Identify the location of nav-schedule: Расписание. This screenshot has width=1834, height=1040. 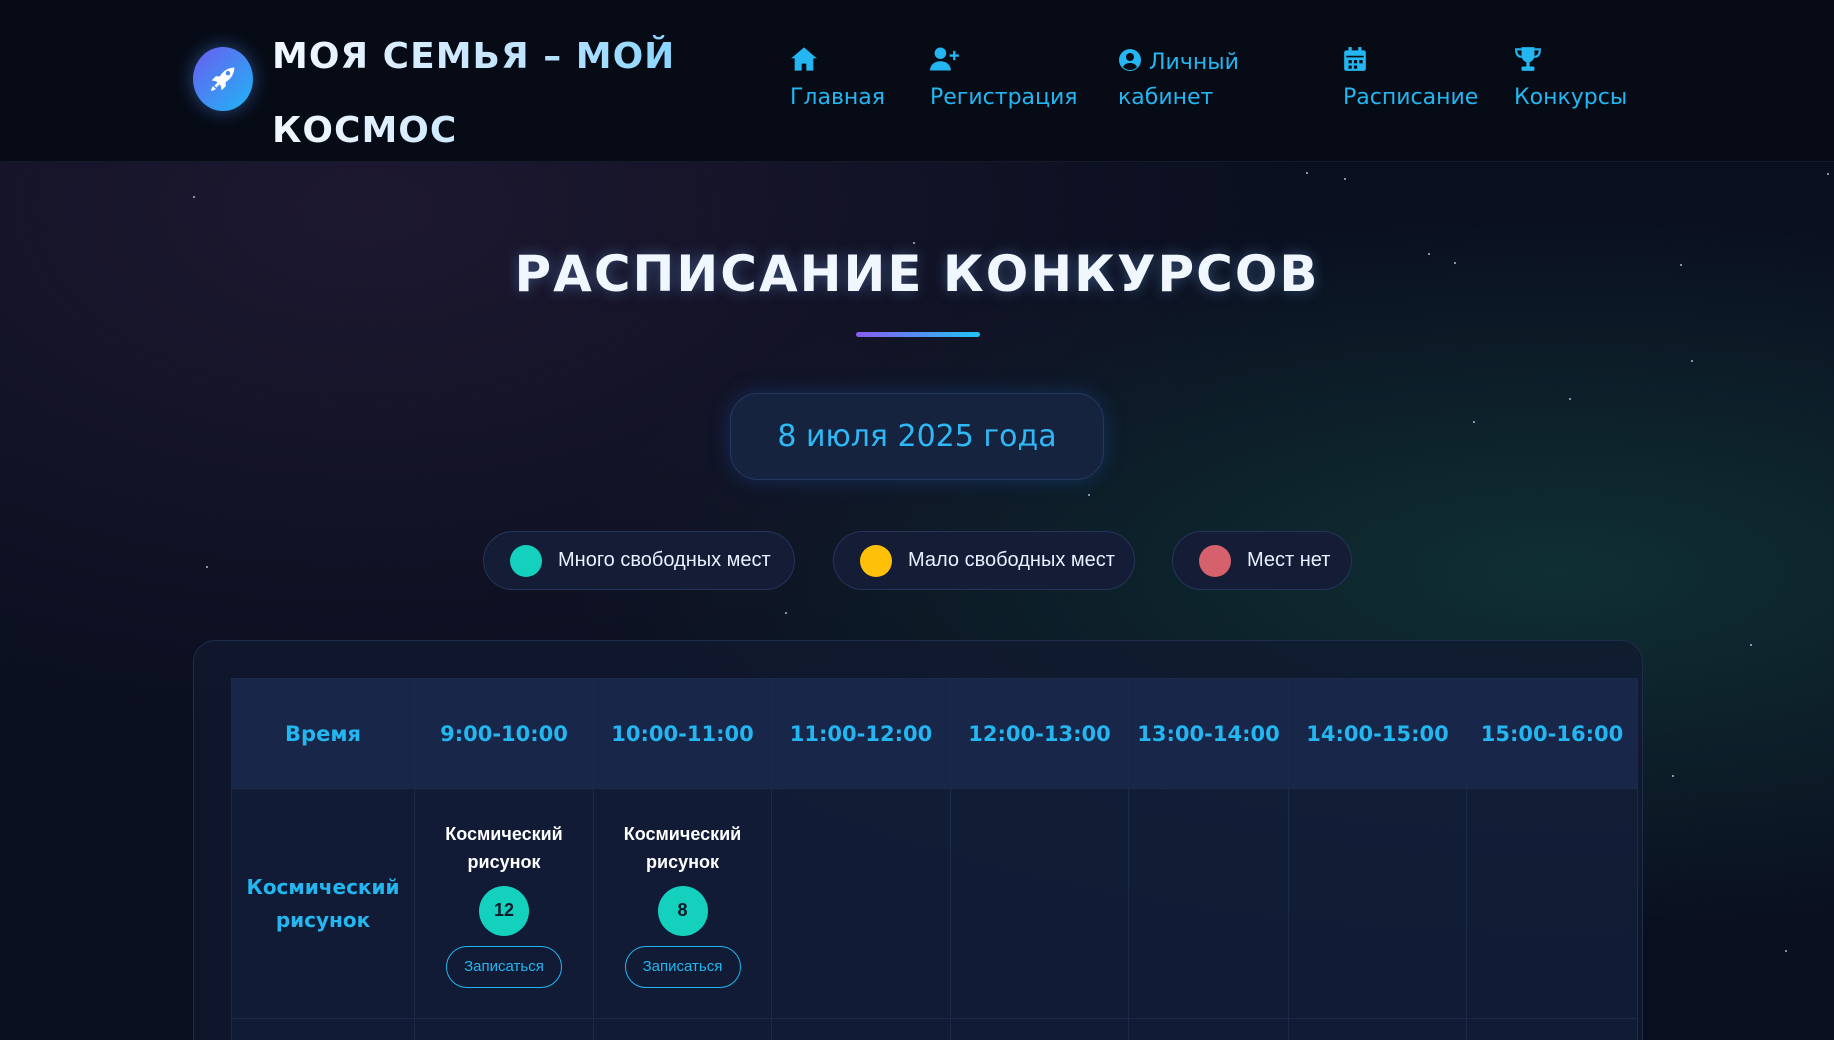
(1410, 80).